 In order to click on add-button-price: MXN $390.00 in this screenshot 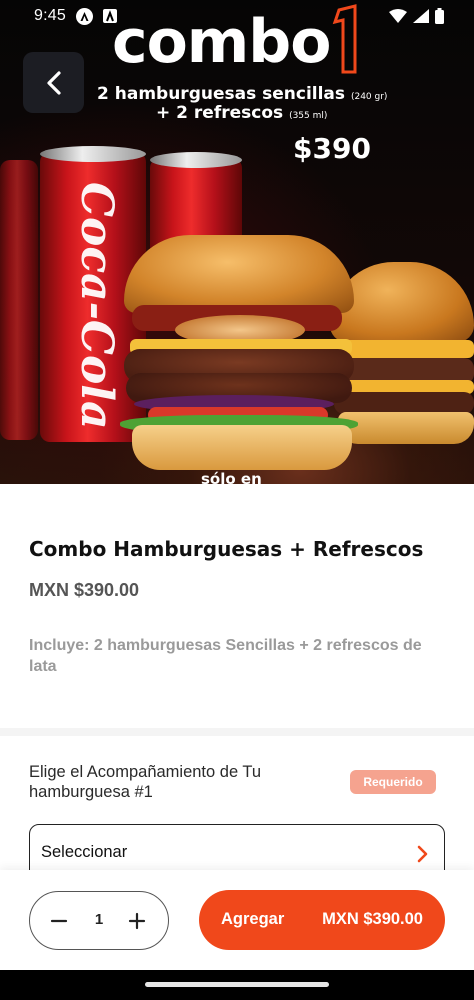, I will do `click(372, 919)`.